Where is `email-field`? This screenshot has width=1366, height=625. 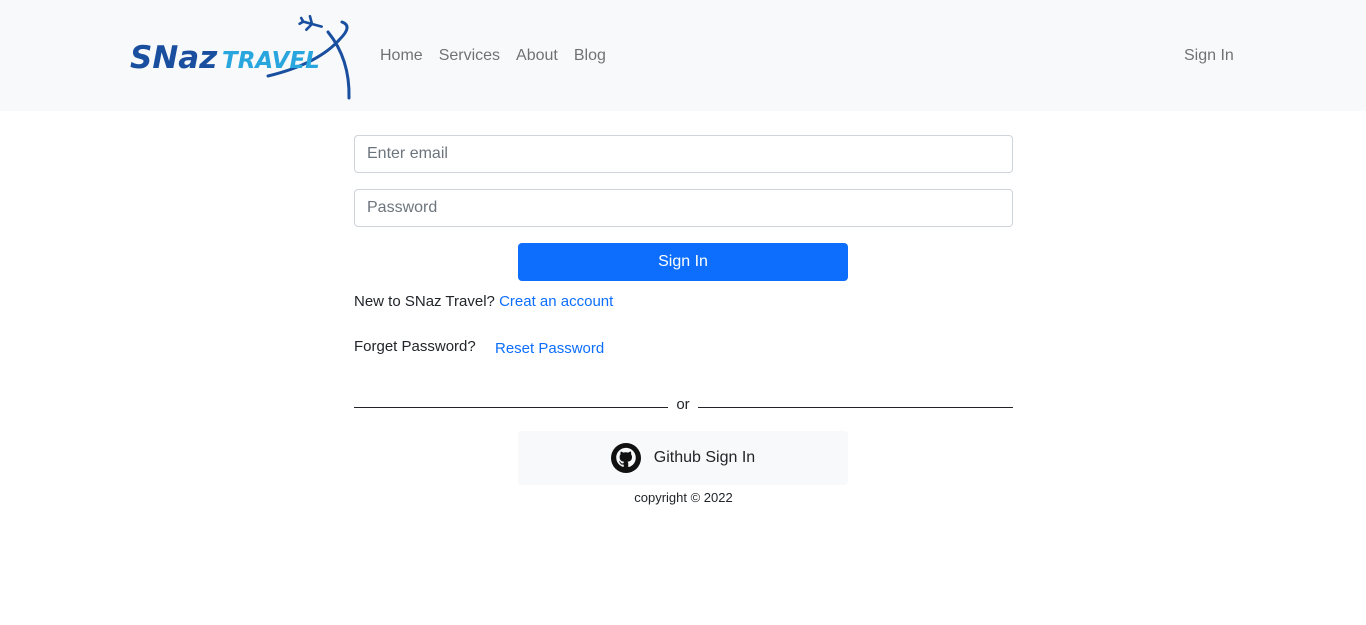 email-field is located at coordinates (683, 154).